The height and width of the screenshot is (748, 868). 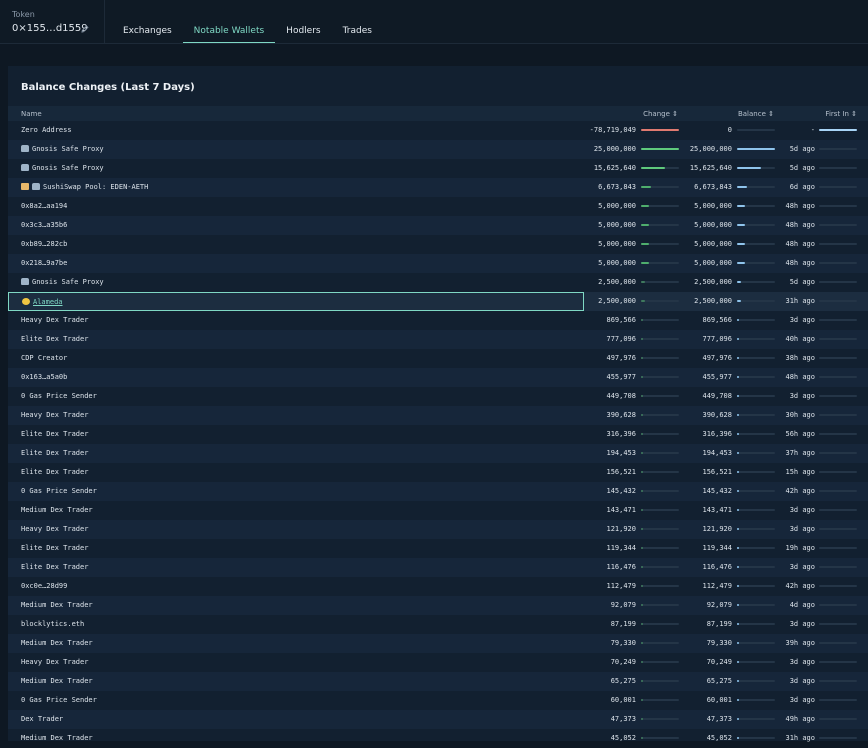 What do you see at coordinates (31, 114) in the screenshot?
I see `column-header-name: Name` at bounding box center [31, 114].